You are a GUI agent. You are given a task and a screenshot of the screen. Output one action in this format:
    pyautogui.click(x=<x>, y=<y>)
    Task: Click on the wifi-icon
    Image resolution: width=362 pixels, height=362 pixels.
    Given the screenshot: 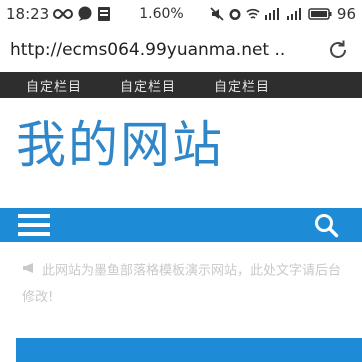 What is the action you would take?
    pyautogui.click(x=253, y=14)
    